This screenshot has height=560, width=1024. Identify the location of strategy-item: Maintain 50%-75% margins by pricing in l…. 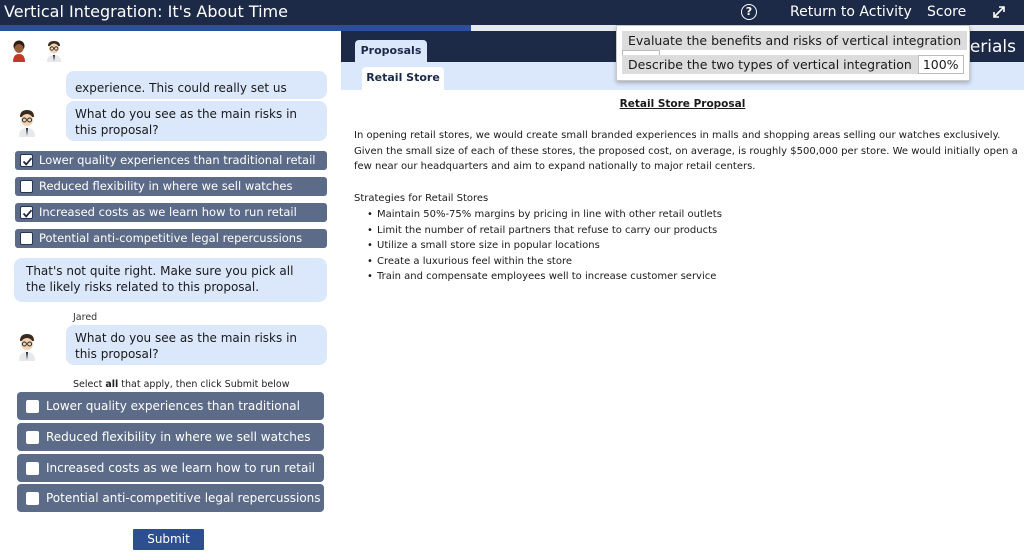
(544, 215).